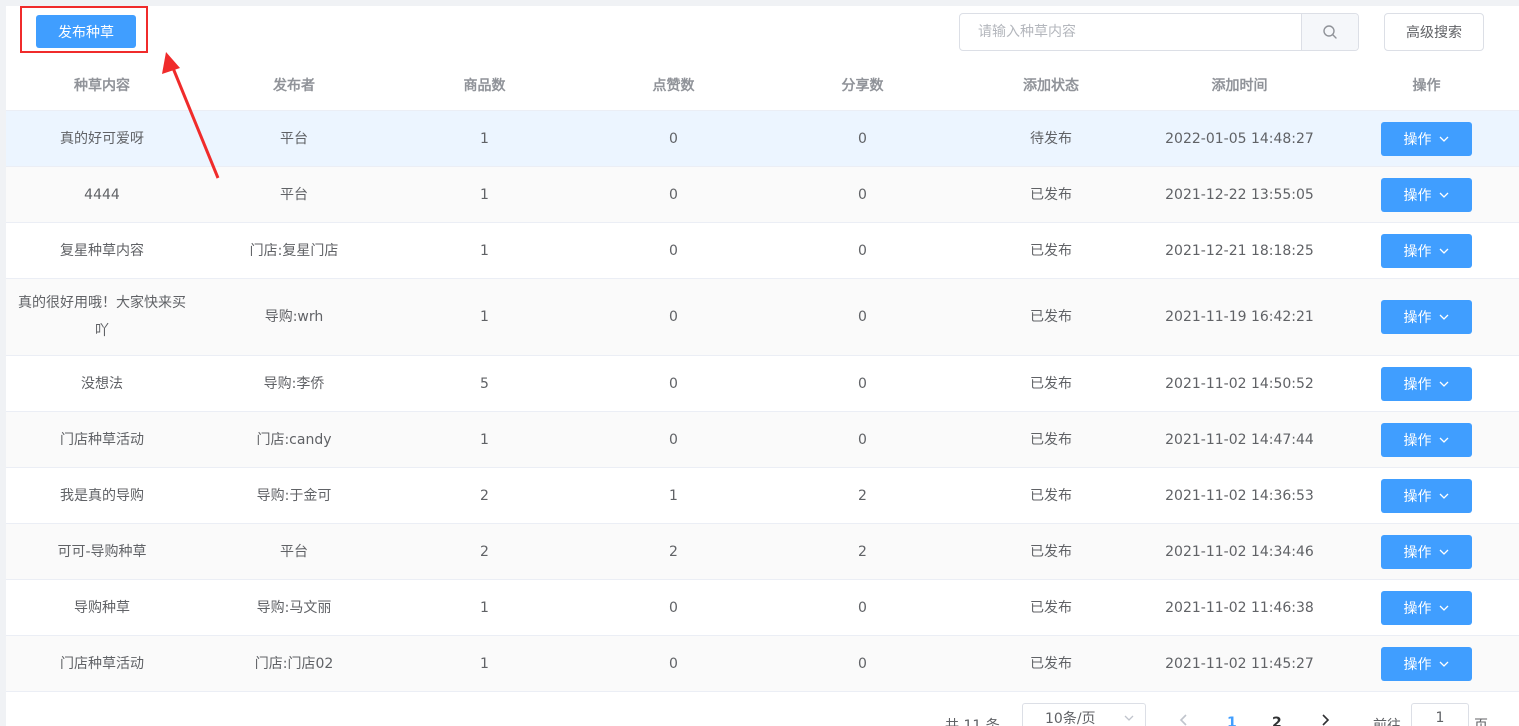  What do you see at coordinates (294, 495) in the screenshot?
I see `cell-publisher: 导购:于金可` at bounding box center [294, 495].